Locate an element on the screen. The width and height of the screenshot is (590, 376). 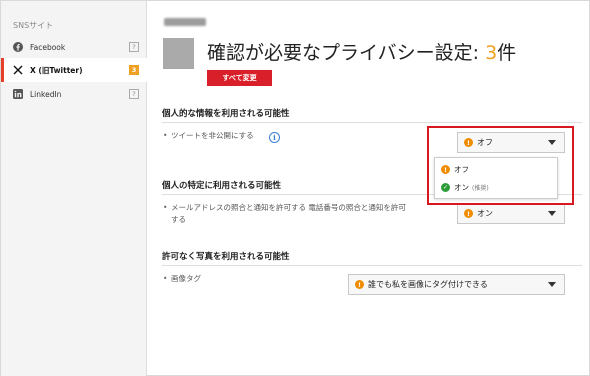
sidebar-item-x: X (旧Twitter) 3 is located at coordinates (74, 70).